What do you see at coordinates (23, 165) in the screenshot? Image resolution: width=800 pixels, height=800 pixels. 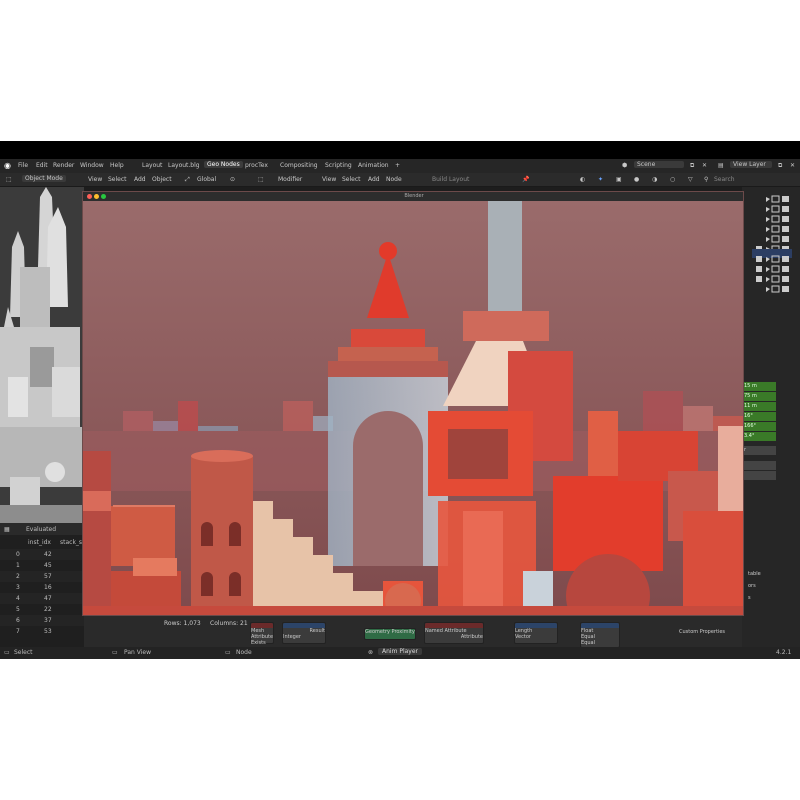 I see `menu-file: File` at bounding box center [23, 165].